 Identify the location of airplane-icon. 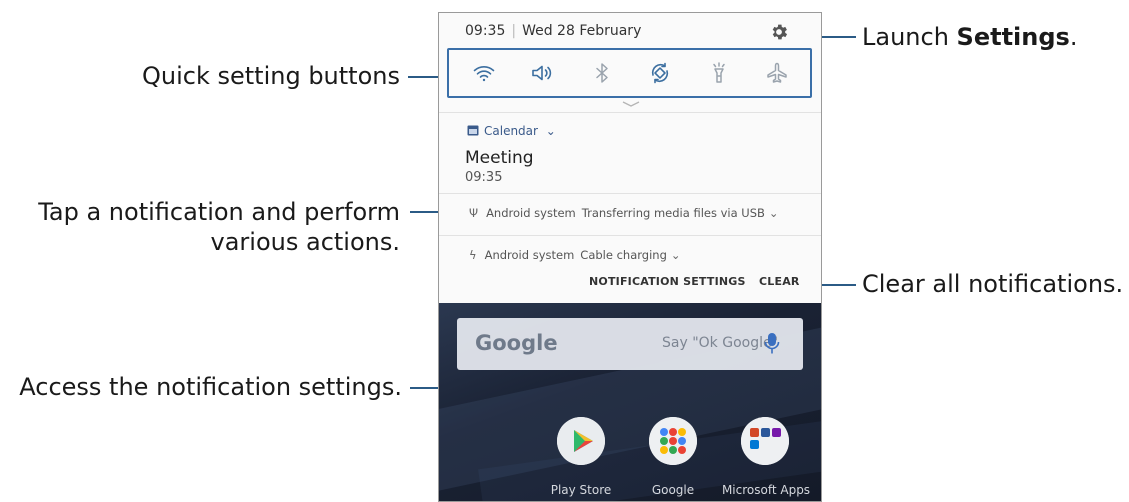
(777, 72).